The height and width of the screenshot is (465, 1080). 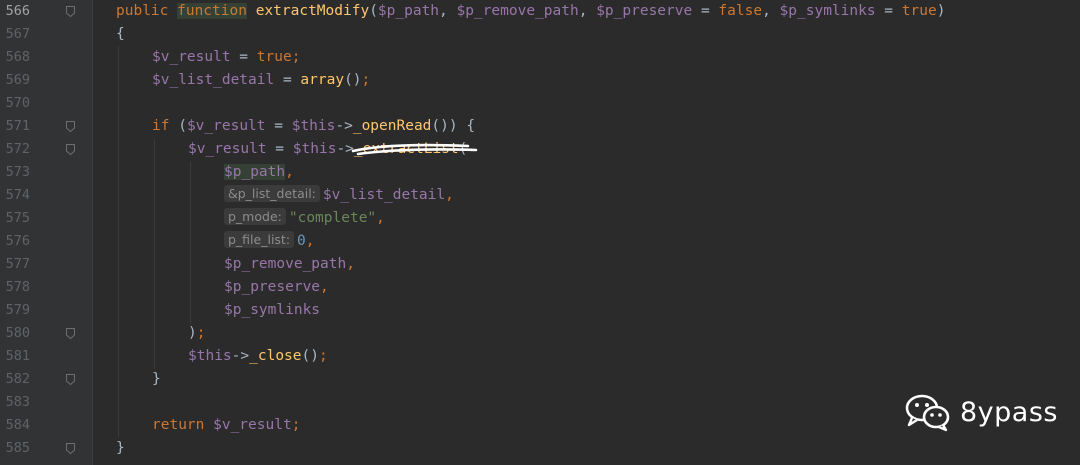 What do you see at coordinates (540, 218) in the screenshot?
I see `code-line: 575 p_mode: "complete",` at bounding box center [540, 218].